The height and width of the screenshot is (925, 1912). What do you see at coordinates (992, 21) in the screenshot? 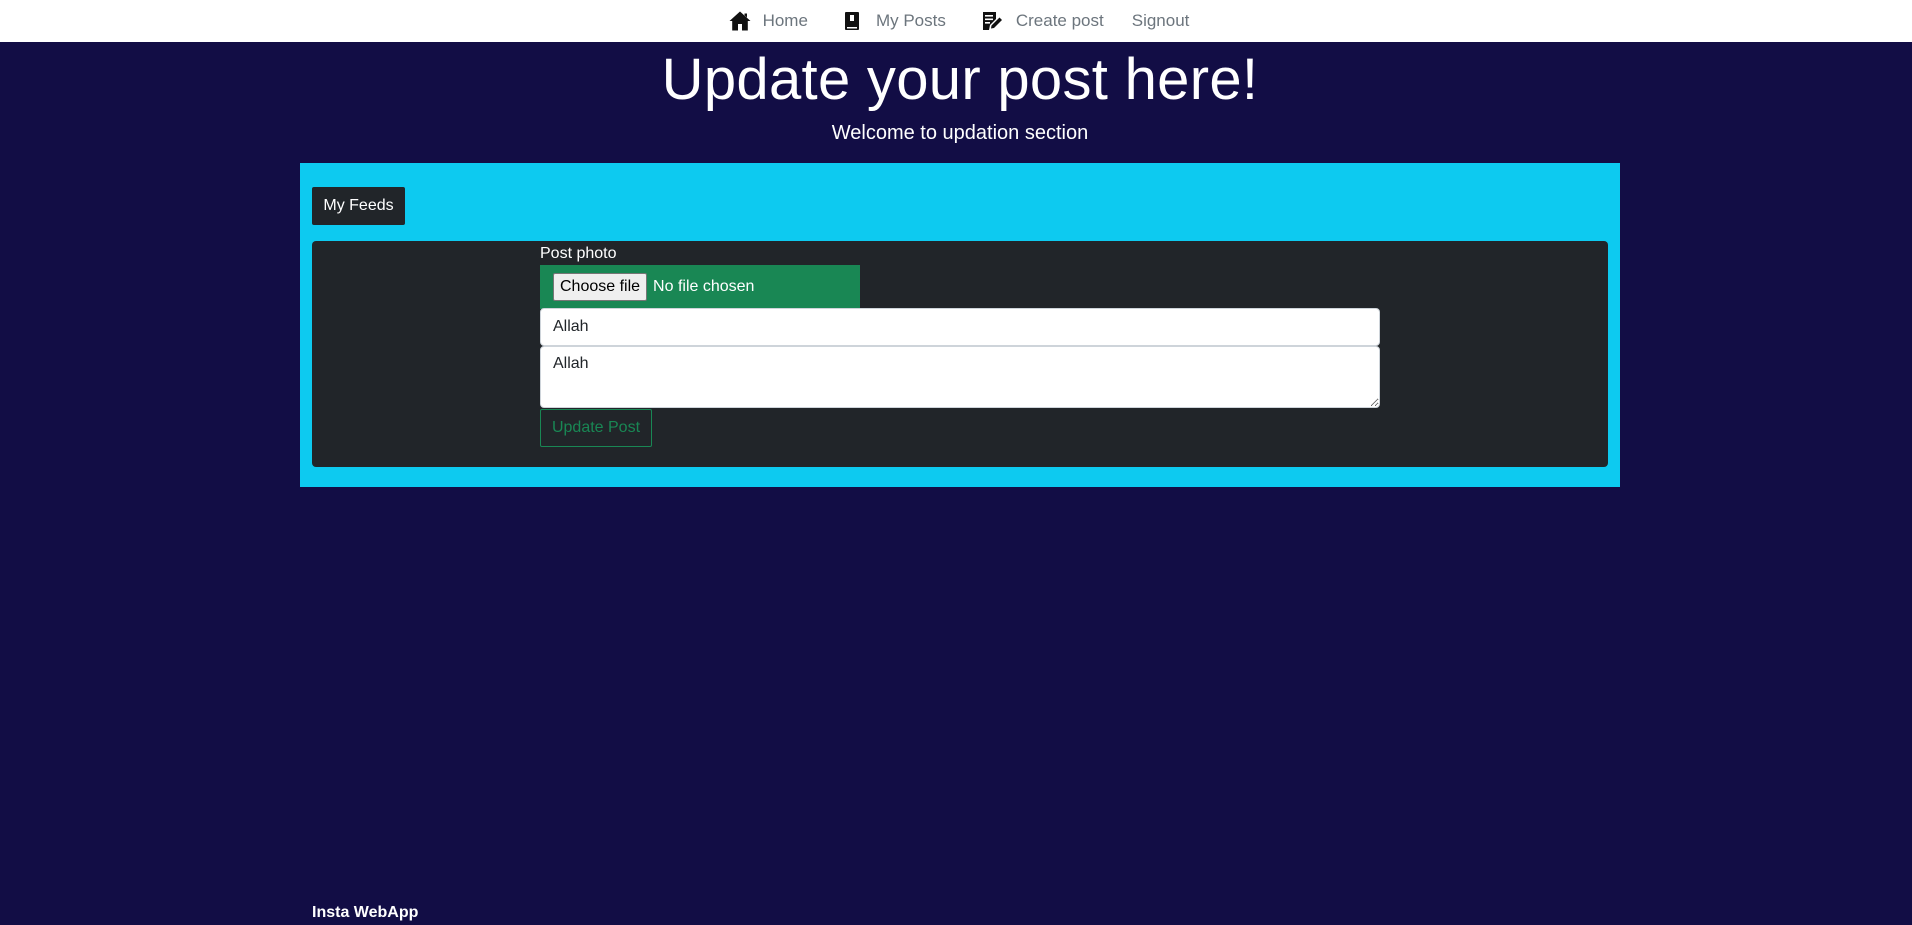
I see `edit-note-icon` at bounding box center [992, 21].